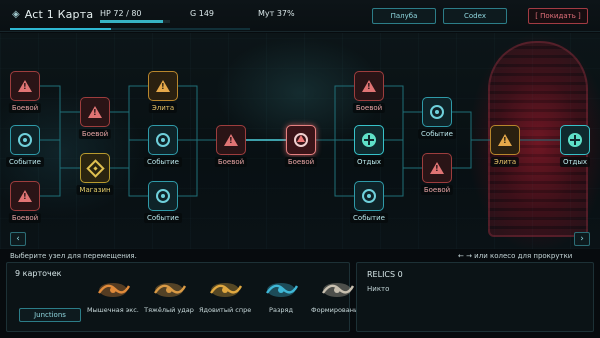  What do you see at coordinates (378, 289) in the screenshot?
I see `relics-empty-text: Никто` at bounding box center [378, 289].